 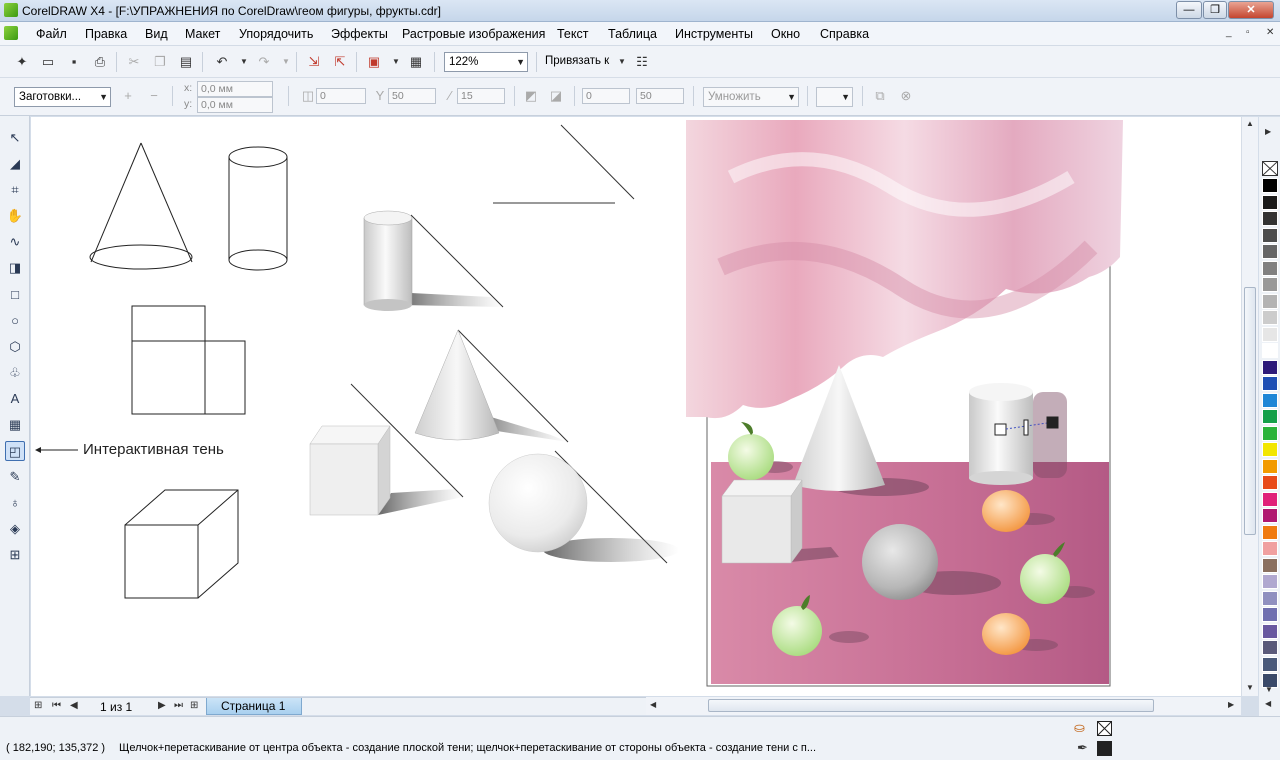 What do you see at coordinates (15, 268) in the screenshot?
I see `smart-fill-icon: ◨` at bounding box center [15, 268].